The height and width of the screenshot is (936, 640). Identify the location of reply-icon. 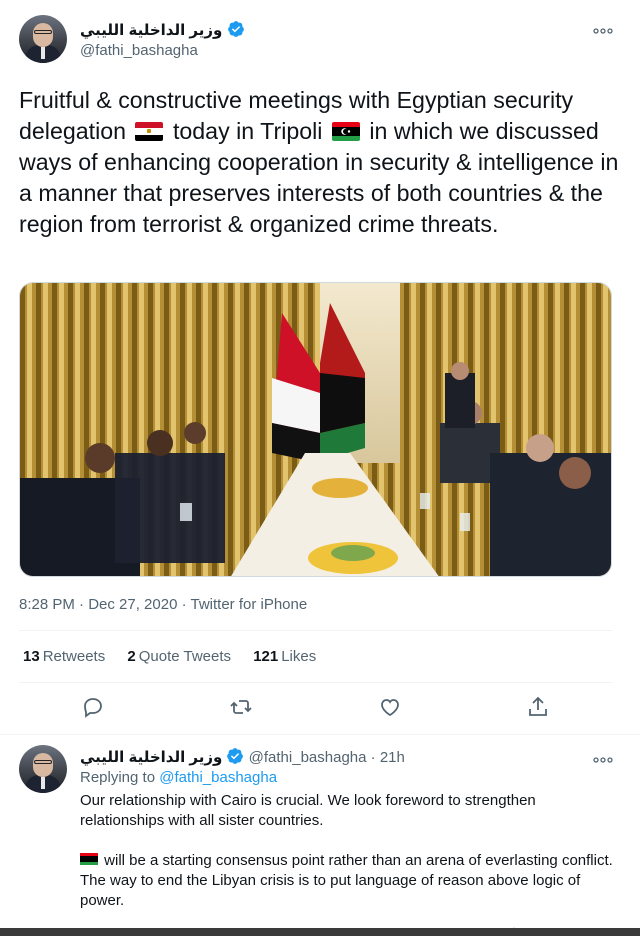
(93, 707).